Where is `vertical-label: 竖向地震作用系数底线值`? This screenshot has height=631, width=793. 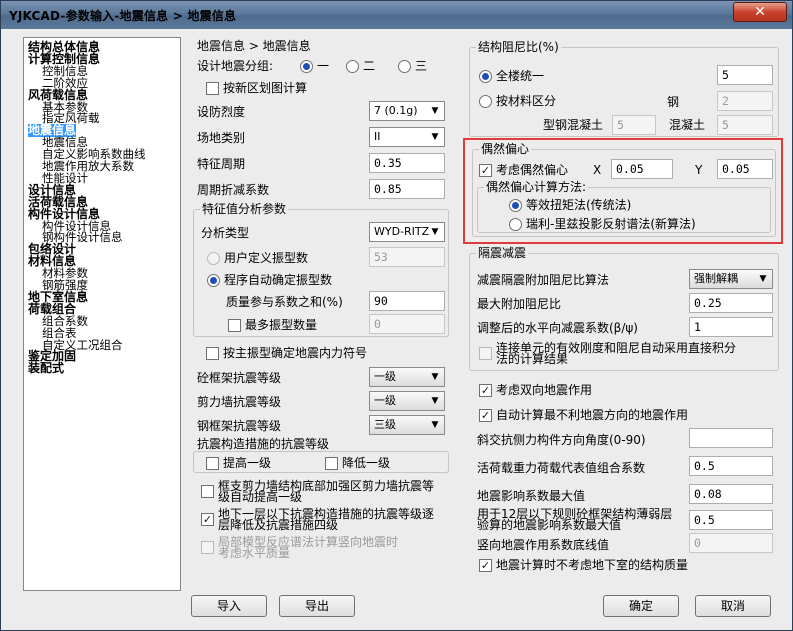
vertical-label: 竖向地震作用系数底线值 is located at coordinates (543, 545).